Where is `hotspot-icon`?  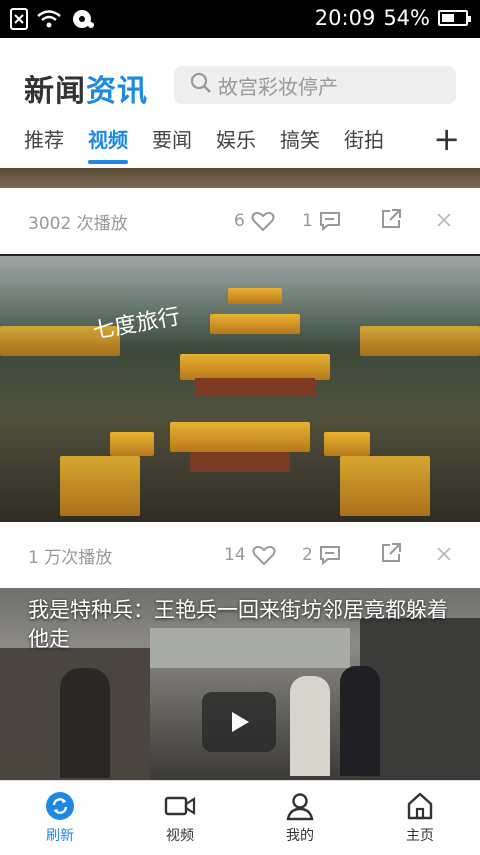
hotspot-icon is located at coordinates (83, 21).